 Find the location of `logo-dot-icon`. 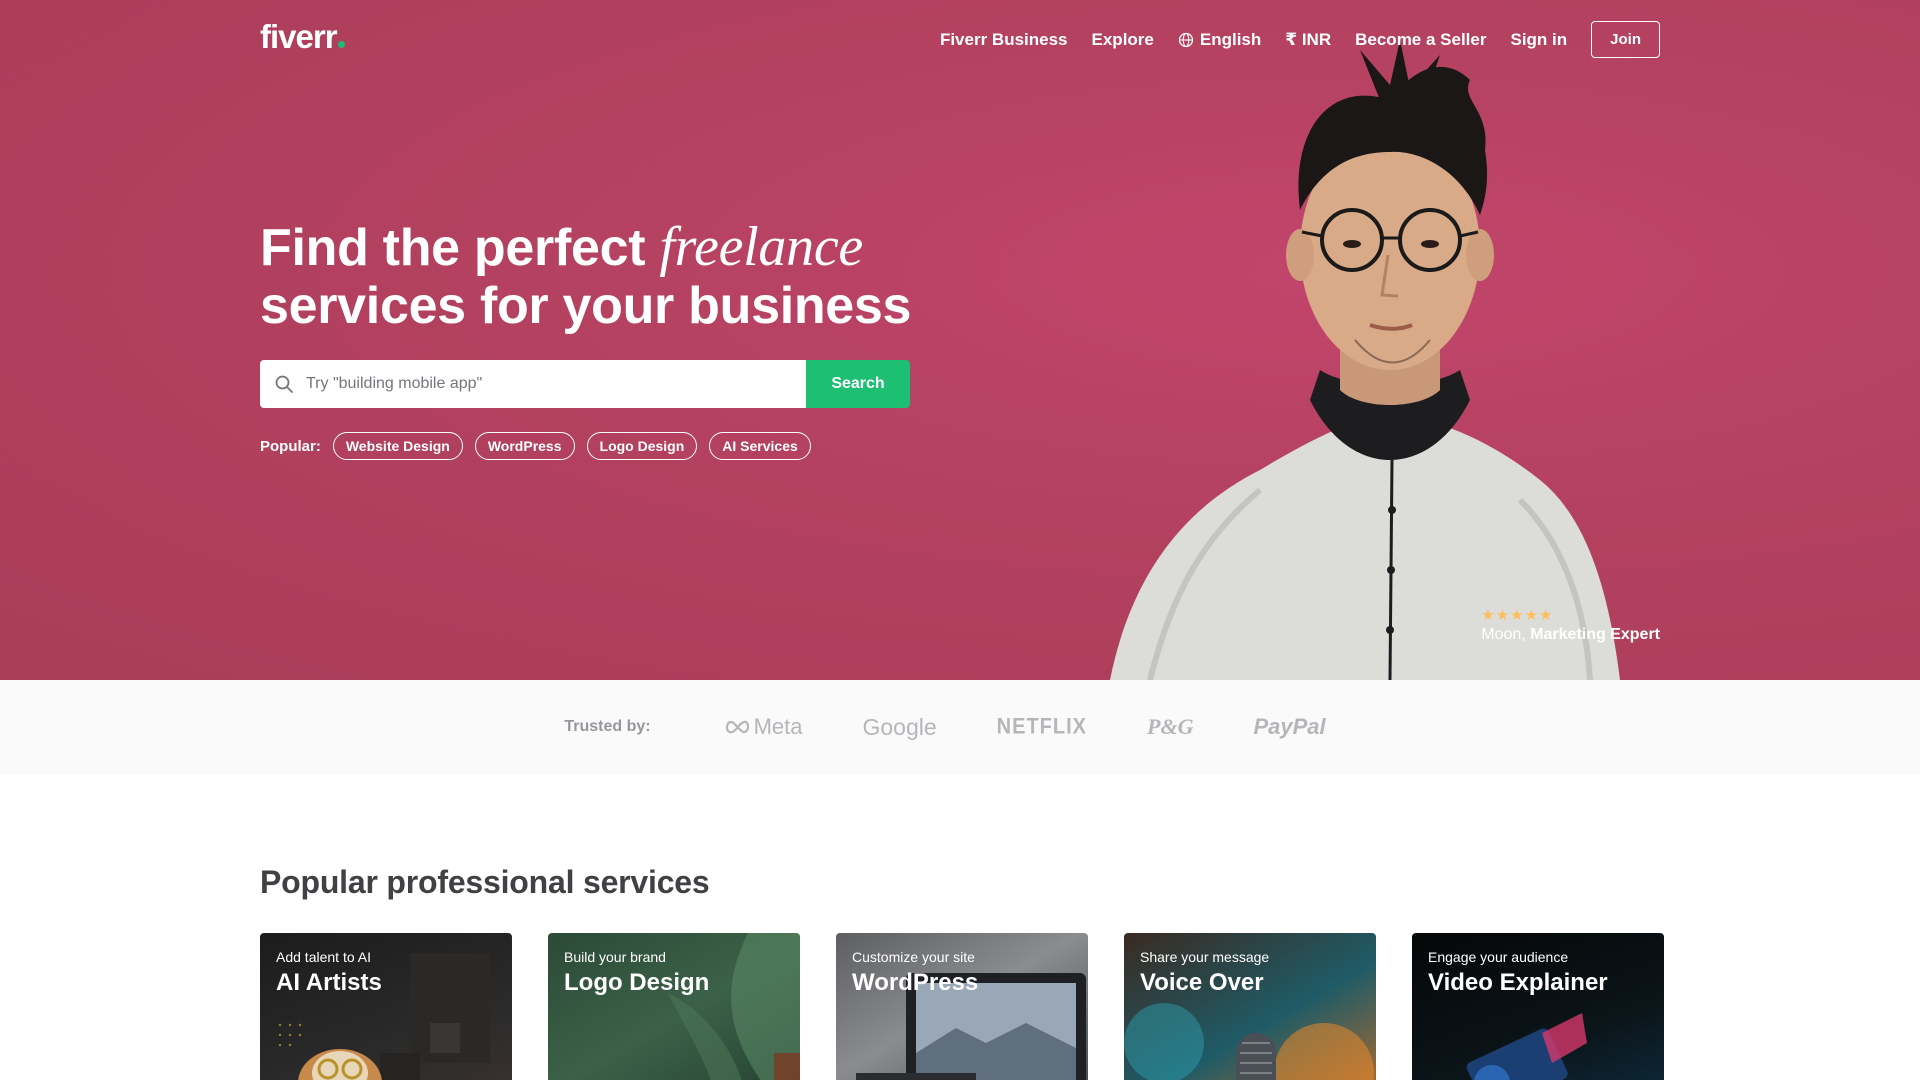

logo-dot-icon is located at coordinates (341, 44).